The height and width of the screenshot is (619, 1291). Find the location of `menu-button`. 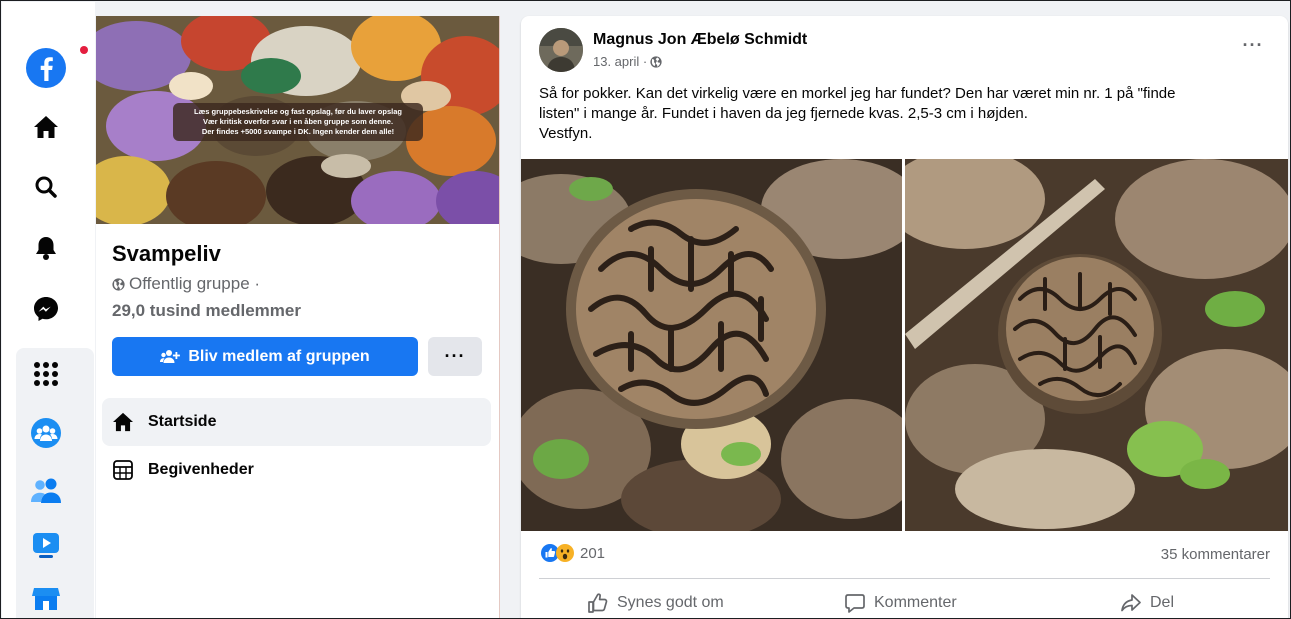

menu-button is located at coordinates (46, 374).